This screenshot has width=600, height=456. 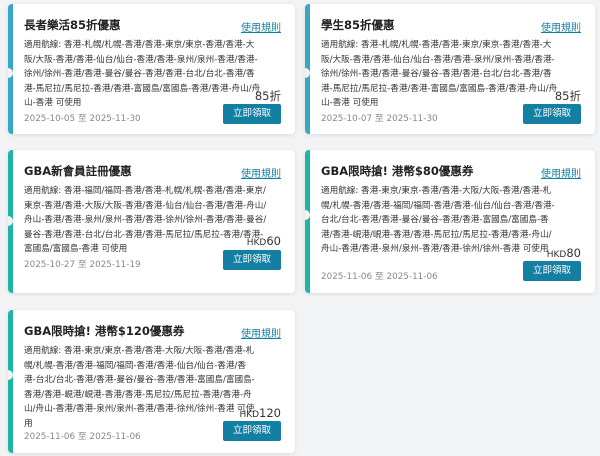 I want to click on coupon-date-range: 2025-10-27 至 2025-11-19, so click(x=82, y=265).